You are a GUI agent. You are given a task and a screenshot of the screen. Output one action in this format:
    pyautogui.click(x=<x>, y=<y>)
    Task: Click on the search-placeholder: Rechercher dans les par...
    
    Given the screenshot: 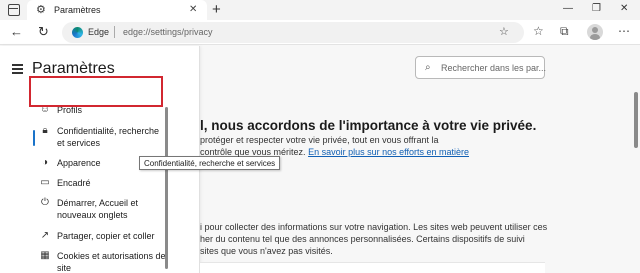 What is the action you would take?
    pyautogui.click(x=494, y=68)
    